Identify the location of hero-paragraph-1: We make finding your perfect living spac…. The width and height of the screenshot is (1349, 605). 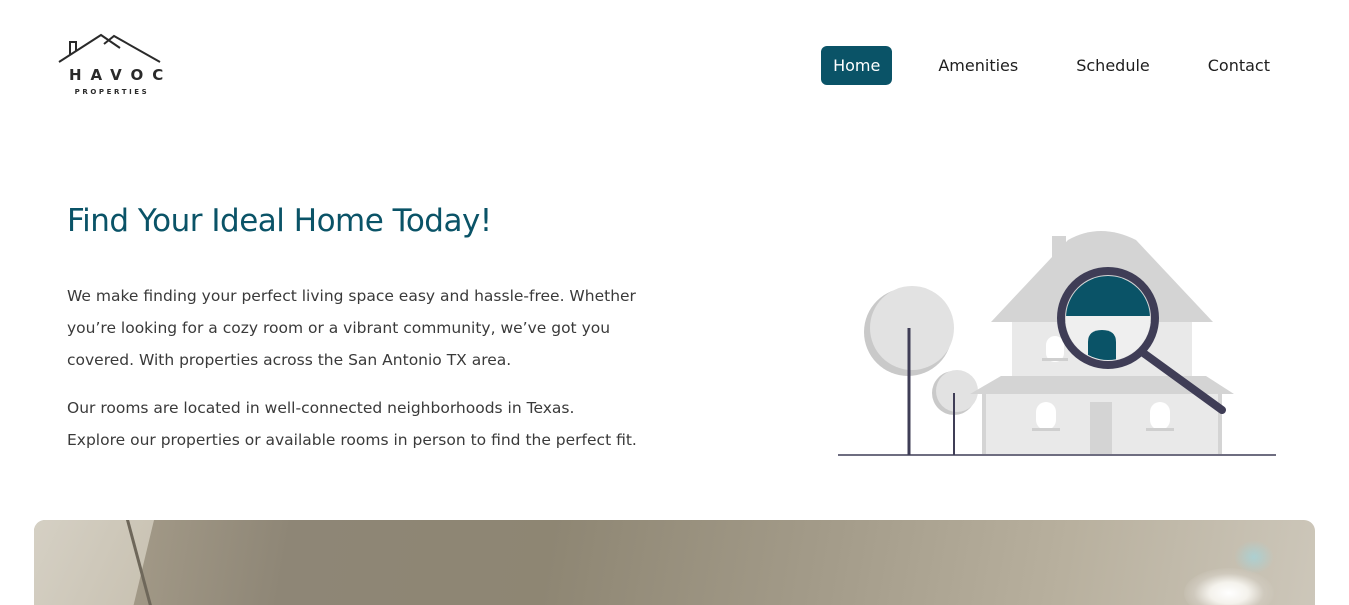
(351, 328).